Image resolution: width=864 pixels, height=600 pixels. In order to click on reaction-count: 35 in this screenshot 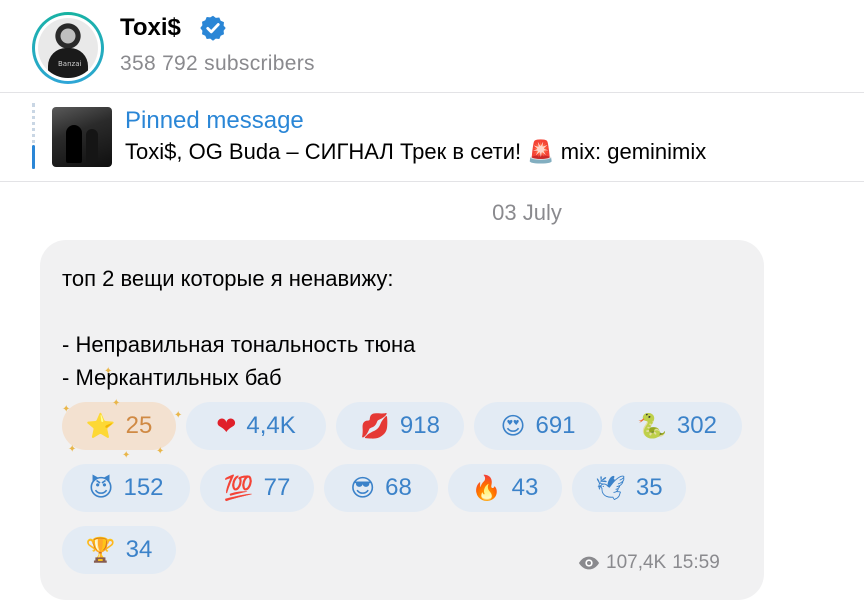, I will do `click(649, 487)`.